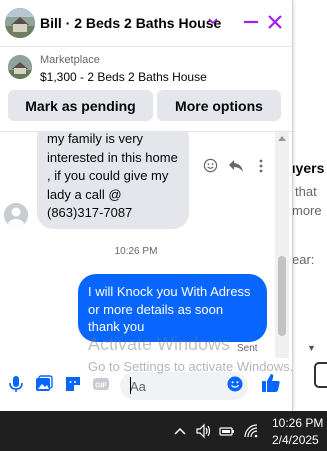 The width and height of the screenshot is (327, 451). Describe the element at coordinates (251, 22) in the screenshot. I see `minimize-icon` at that location.